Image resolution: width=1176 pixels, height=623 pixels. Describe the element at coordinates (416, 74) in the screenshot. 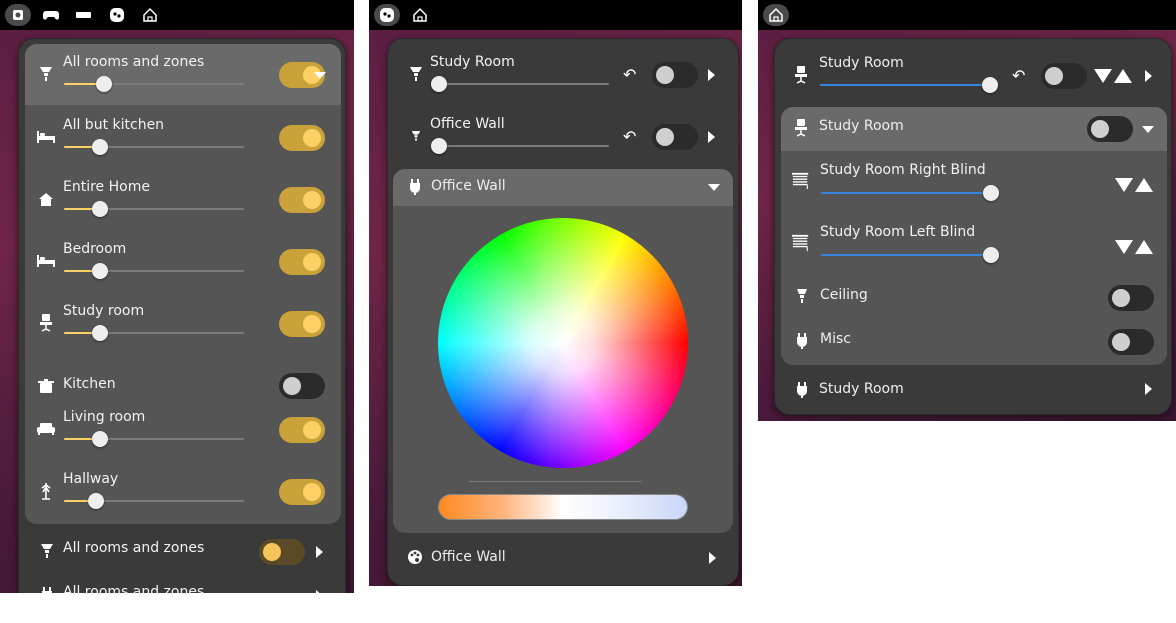

I see `ceiling-light-icon` at that location.